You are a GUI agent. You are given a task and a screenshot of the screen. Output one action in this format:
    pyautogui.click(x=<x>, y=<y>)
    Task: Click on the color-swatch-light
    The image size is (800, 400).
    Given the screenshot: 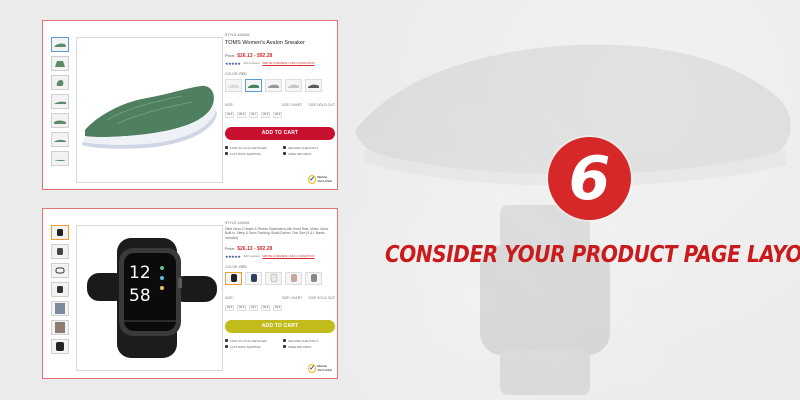 What is the action you would take?
    pyautogui.click(x=293, y=85)
    